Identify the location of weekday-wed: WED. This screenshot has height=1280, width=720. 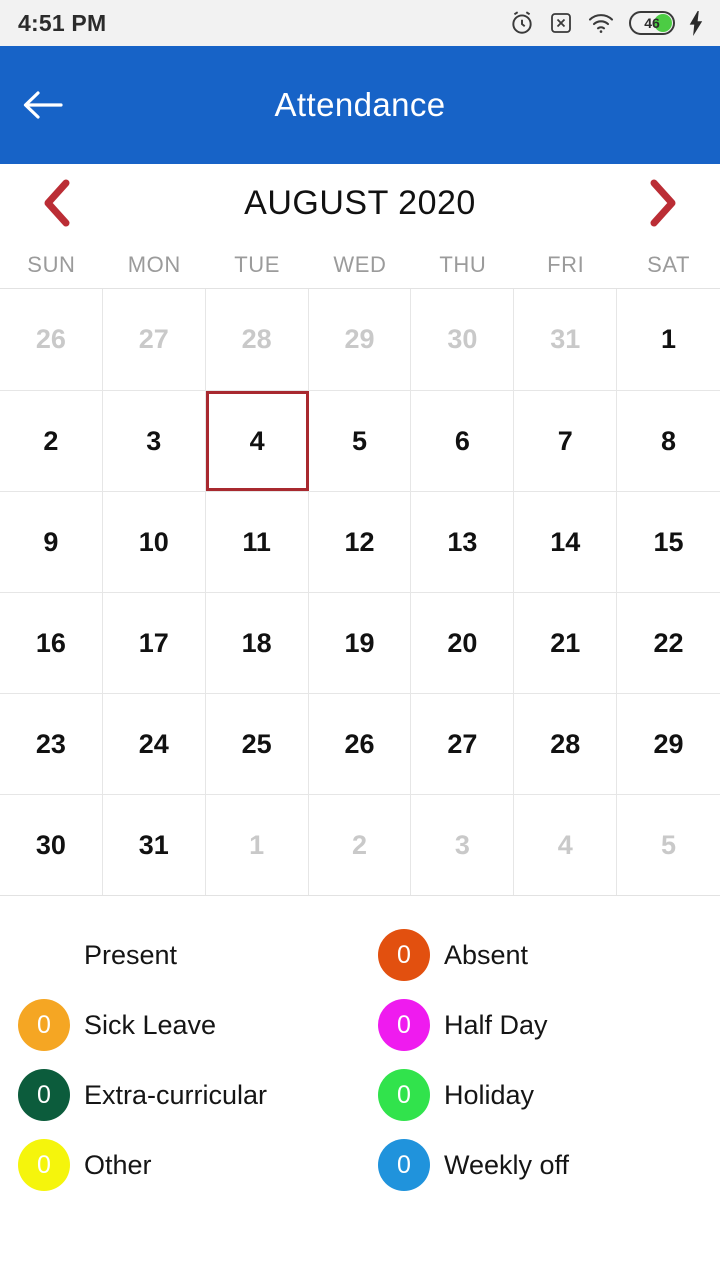
(360, 264).